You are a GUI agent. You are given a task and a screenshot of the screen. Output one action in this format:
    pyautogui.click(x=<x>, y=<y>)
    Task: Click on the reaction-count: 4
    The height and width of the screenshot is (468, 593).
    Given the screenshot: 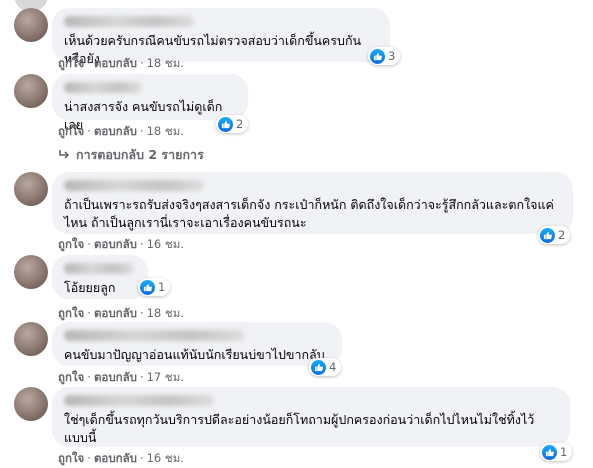 What is the action you would take?
    pyautogui.click(x=333, y=367)
    